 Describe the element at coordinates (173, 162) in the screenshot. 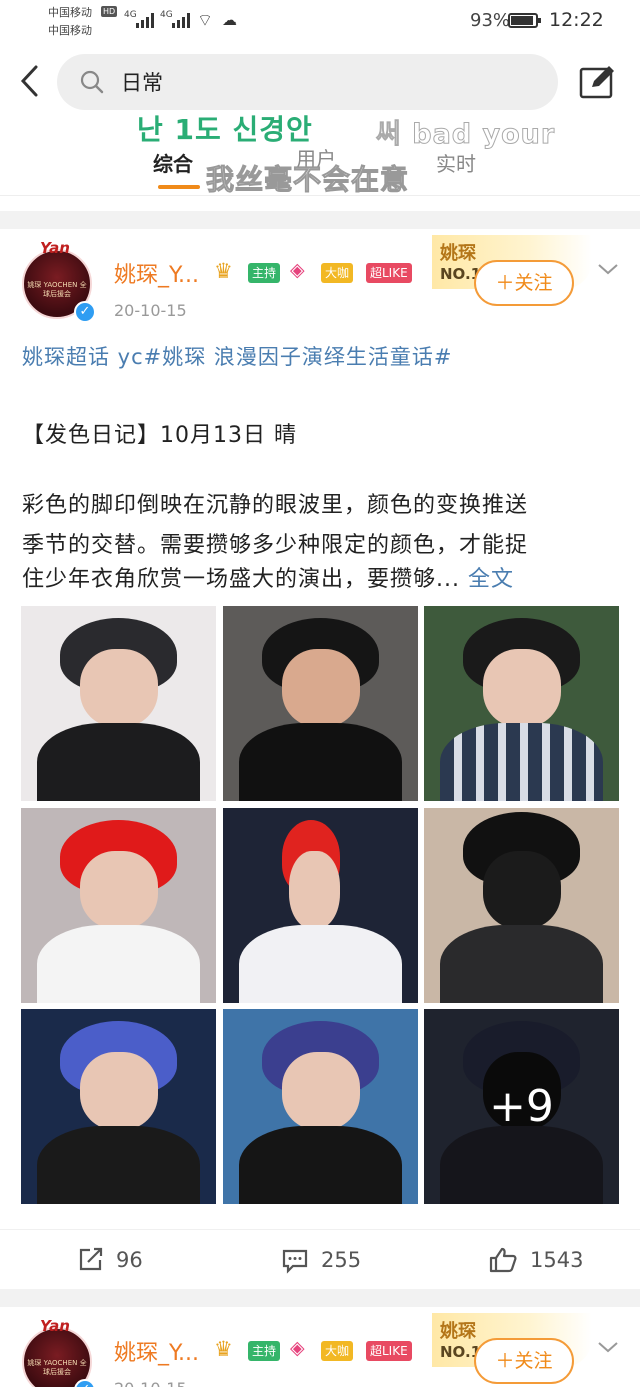

I see `tab-all: 综合` at that location.